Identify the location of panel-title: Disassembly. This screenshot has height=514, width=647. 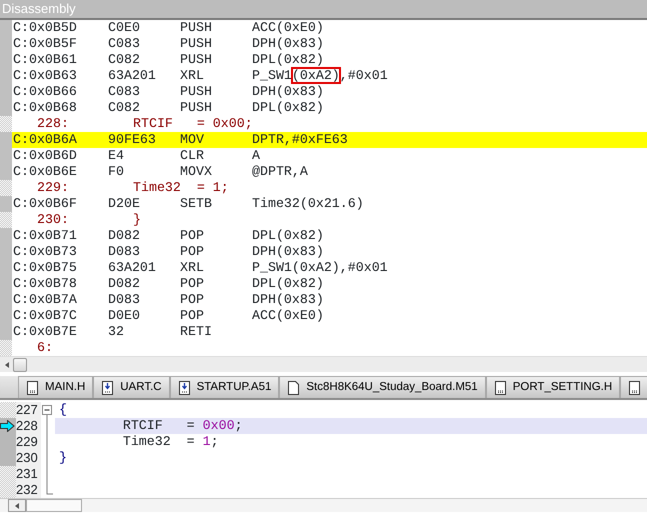
(323, 10).